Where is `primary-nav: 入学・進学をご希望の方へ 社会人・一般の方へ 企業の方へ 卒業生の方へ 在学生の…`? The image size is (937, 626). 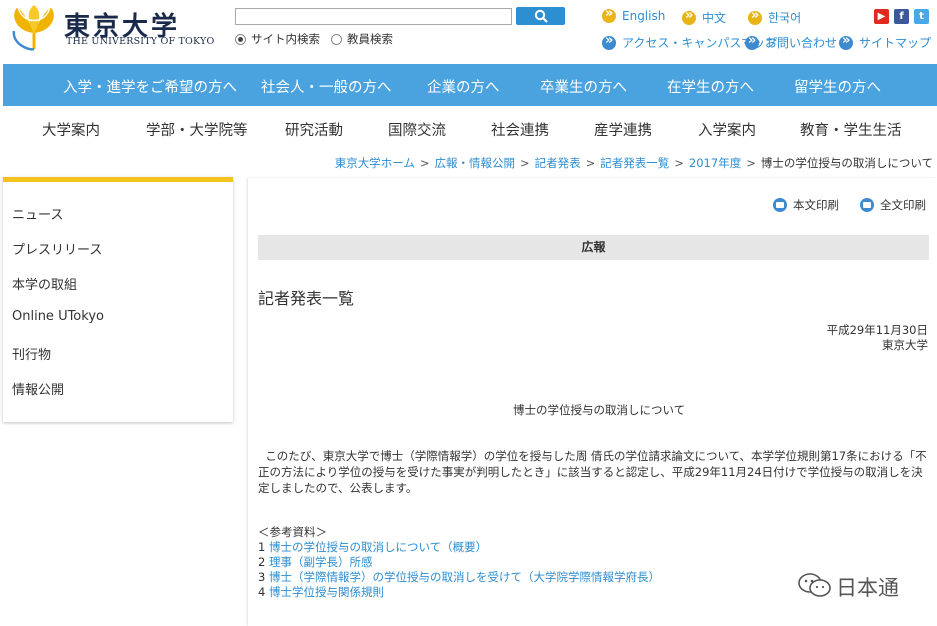
primary-nav: 入学・進学をご希望の方へ 社会人・一般の方へ 企業の方へ 卒業生の方へ 在学生の… is located at coordinates (470, 85).